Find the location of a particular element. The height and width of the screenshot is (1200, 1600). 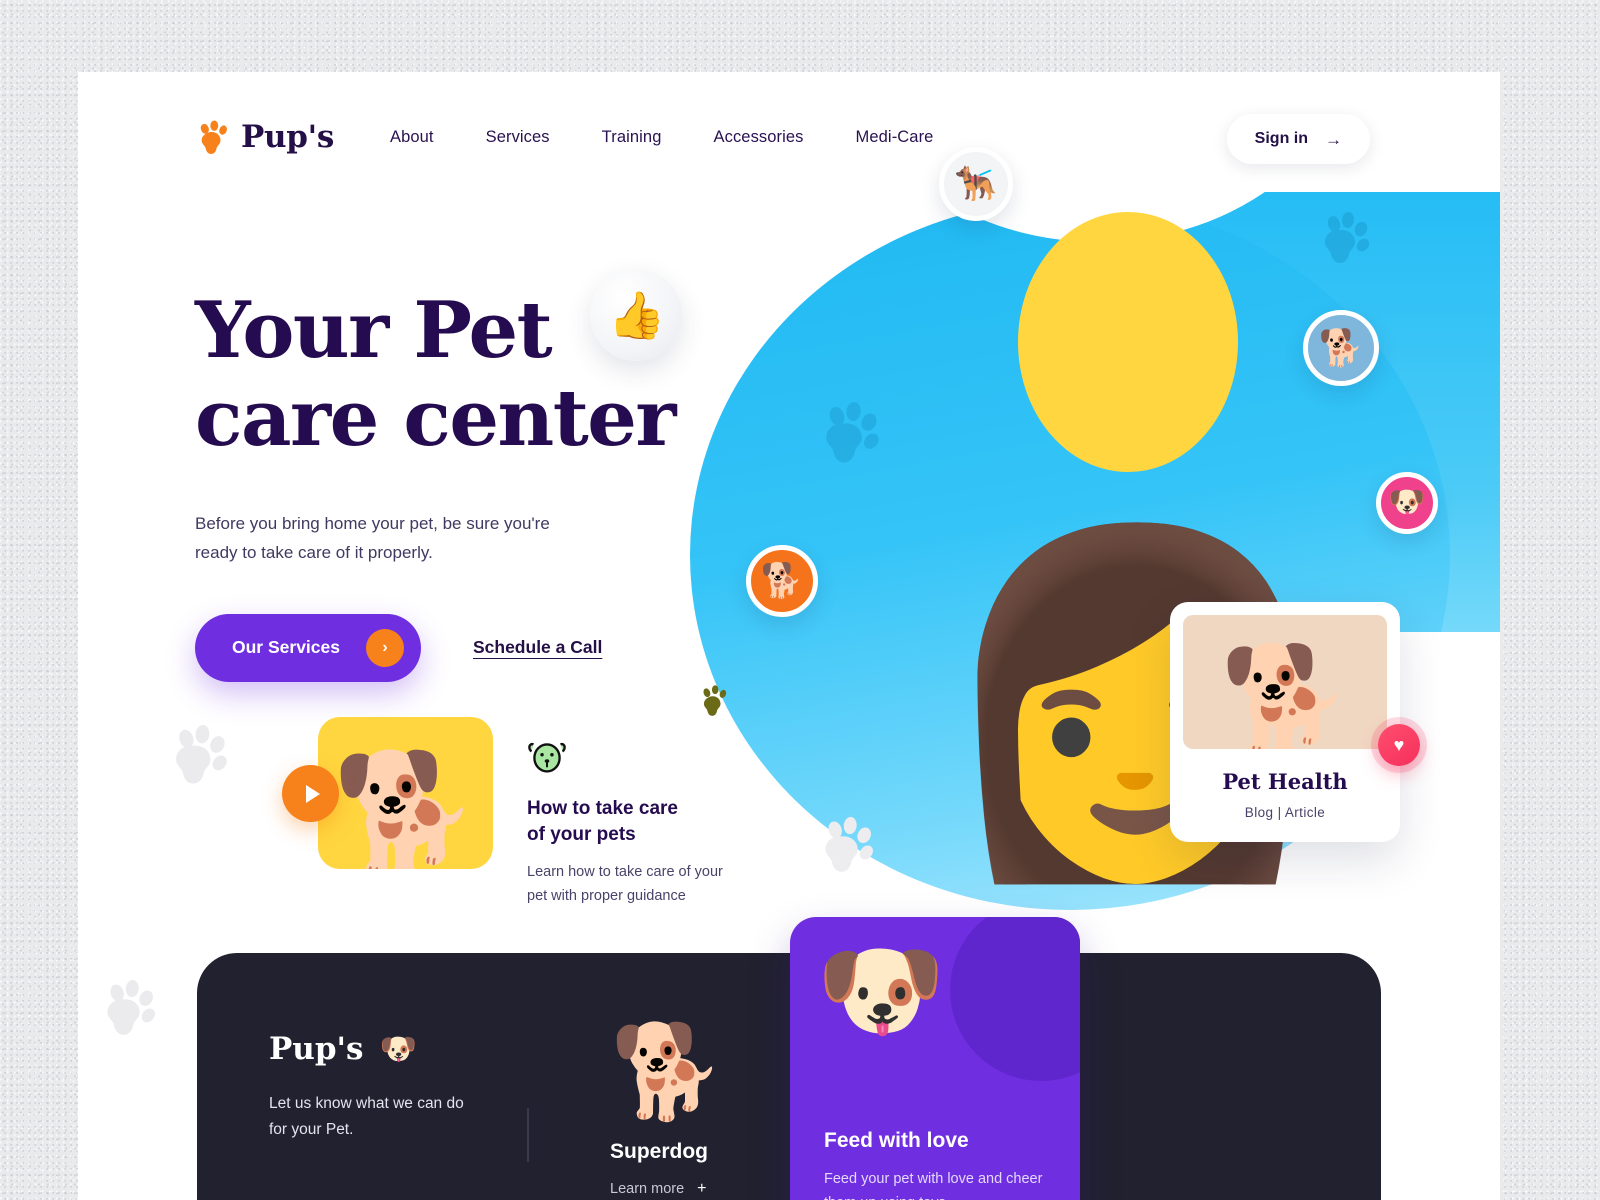

chevron-right-icon: › is located at coordinates (384, 647).